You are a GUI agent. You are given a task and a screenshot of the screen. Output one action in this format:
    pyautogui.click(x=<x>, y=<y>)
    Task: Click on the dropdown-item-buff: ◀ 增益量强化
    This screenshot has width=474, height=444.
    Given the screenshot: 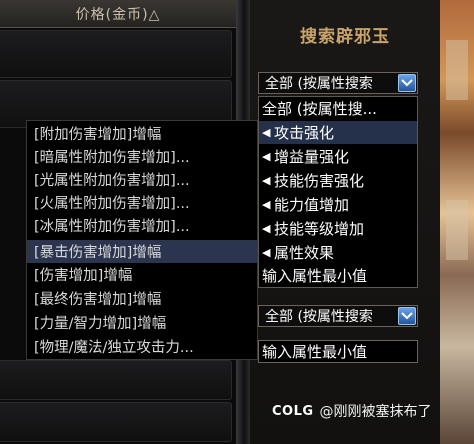 What is the action you would take?
    pyautogui.click(x=338, y=156)
    